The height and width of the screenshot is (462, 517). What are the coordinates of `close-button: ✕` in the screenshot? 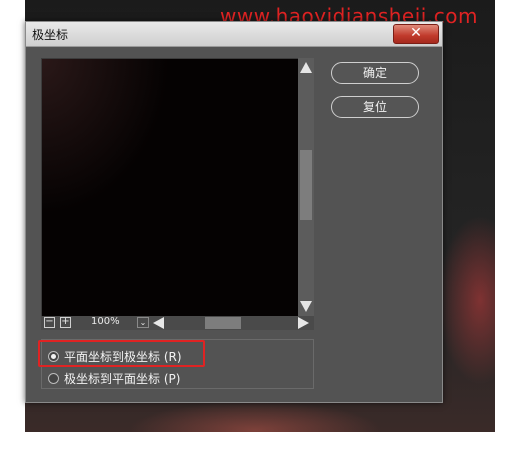 It's located at (416, 34).